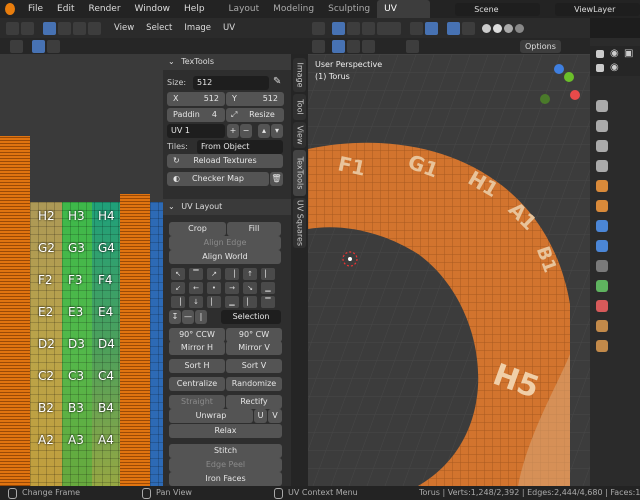 The width and height of the screenshot is (640, 500). I want to click on view-layer-icon, so click(602, 166).